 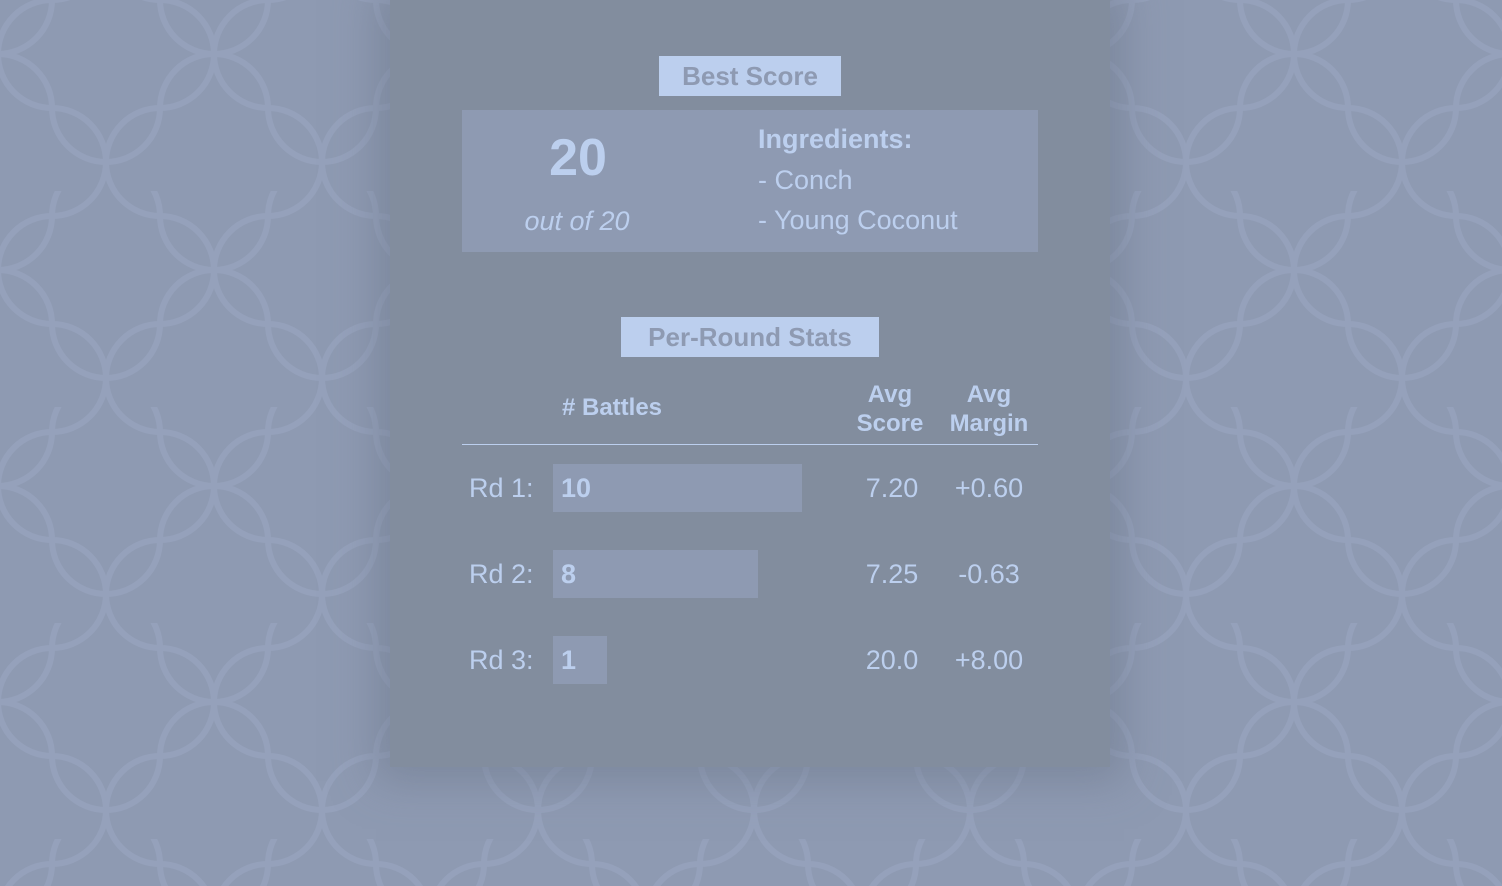 What do you see at coordinates (890, 409) in the screenshot?
I see `header-avg-score: Avg Score` at bounding box center [890, 409].